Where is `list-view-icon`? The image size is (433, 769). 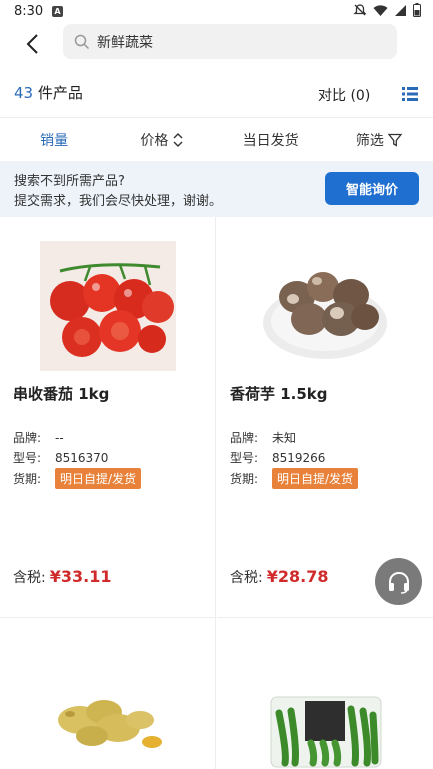 list-view-icon is located at coordinates (410, 94).